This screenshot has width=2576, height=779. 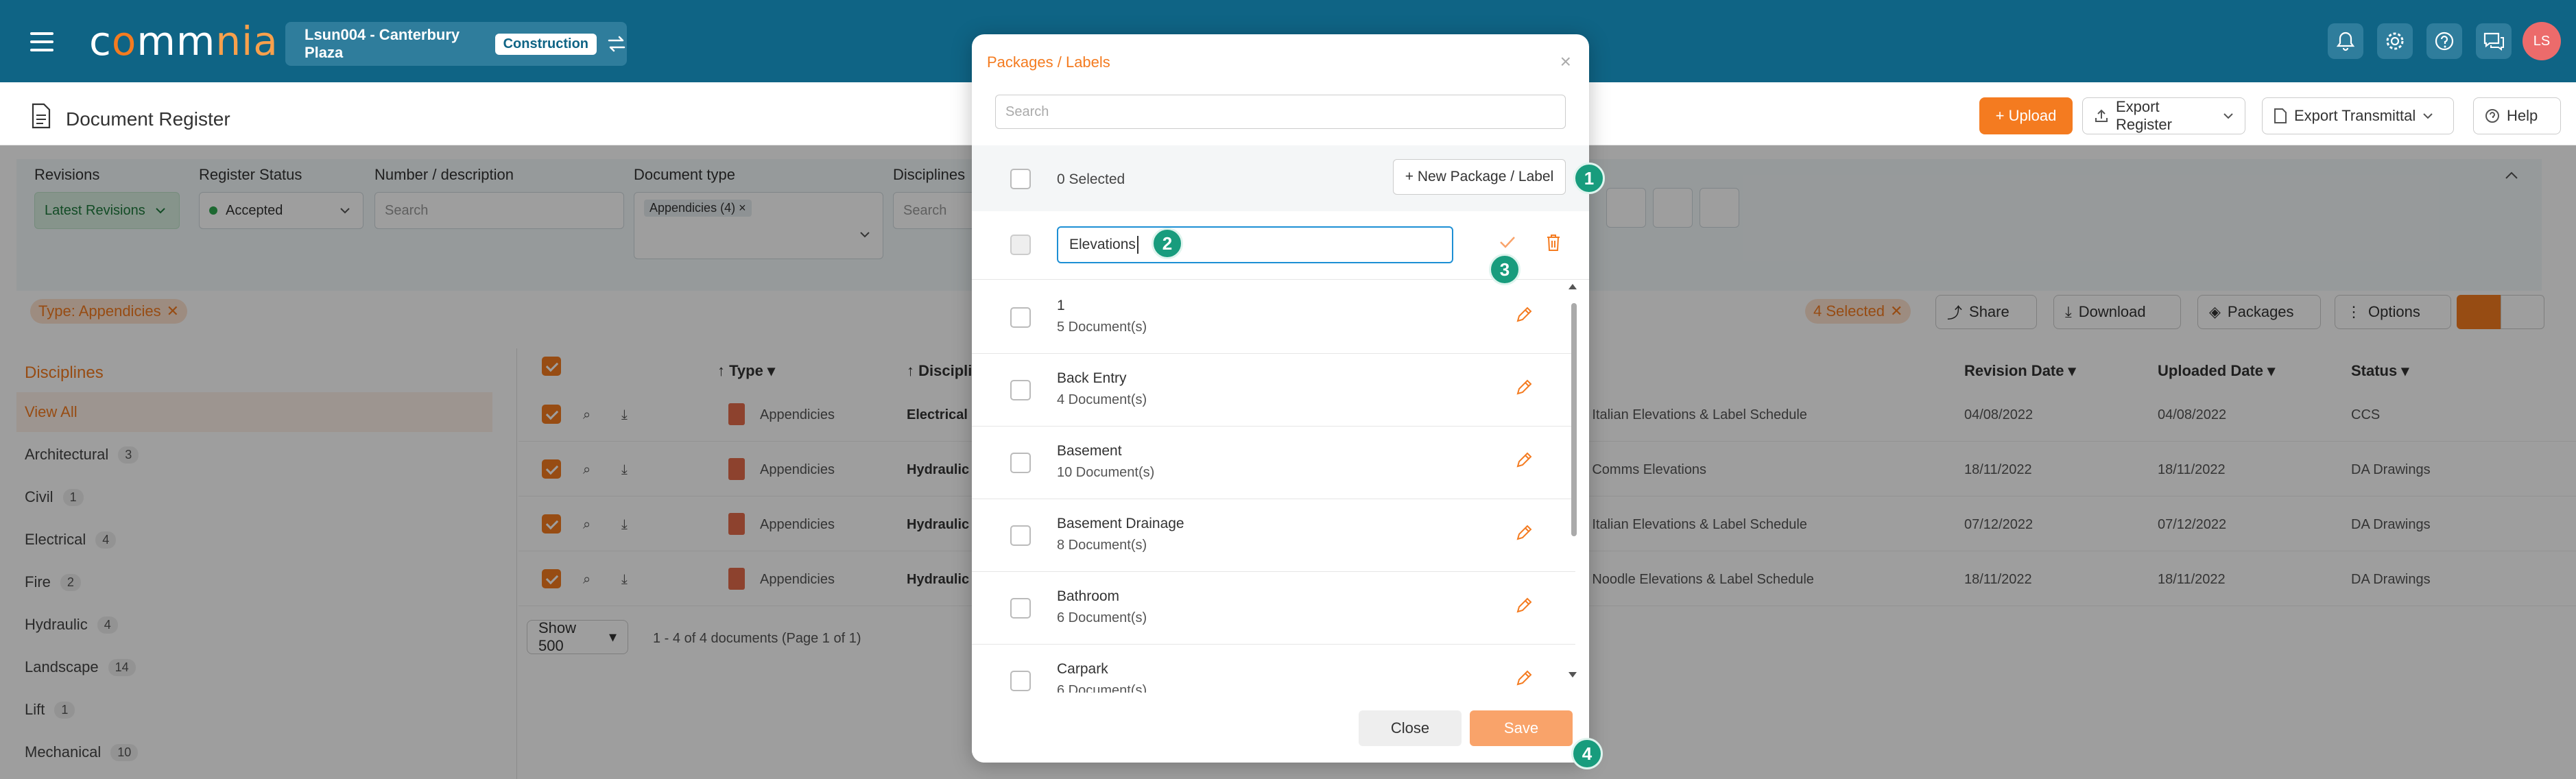 What do you see at coordinates (2026, 115) in the screenshot?
I see `upload-button: + Upload` at bounding box center [2026, 115].